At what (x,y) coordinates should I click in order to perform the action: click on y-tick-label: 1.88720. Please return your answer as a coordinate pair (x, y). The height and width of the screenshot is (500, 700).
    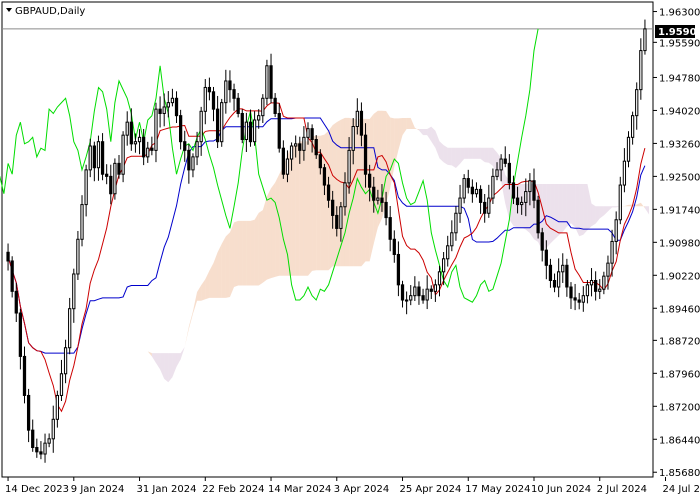
    Looking at the image, I should click on (679, 341).